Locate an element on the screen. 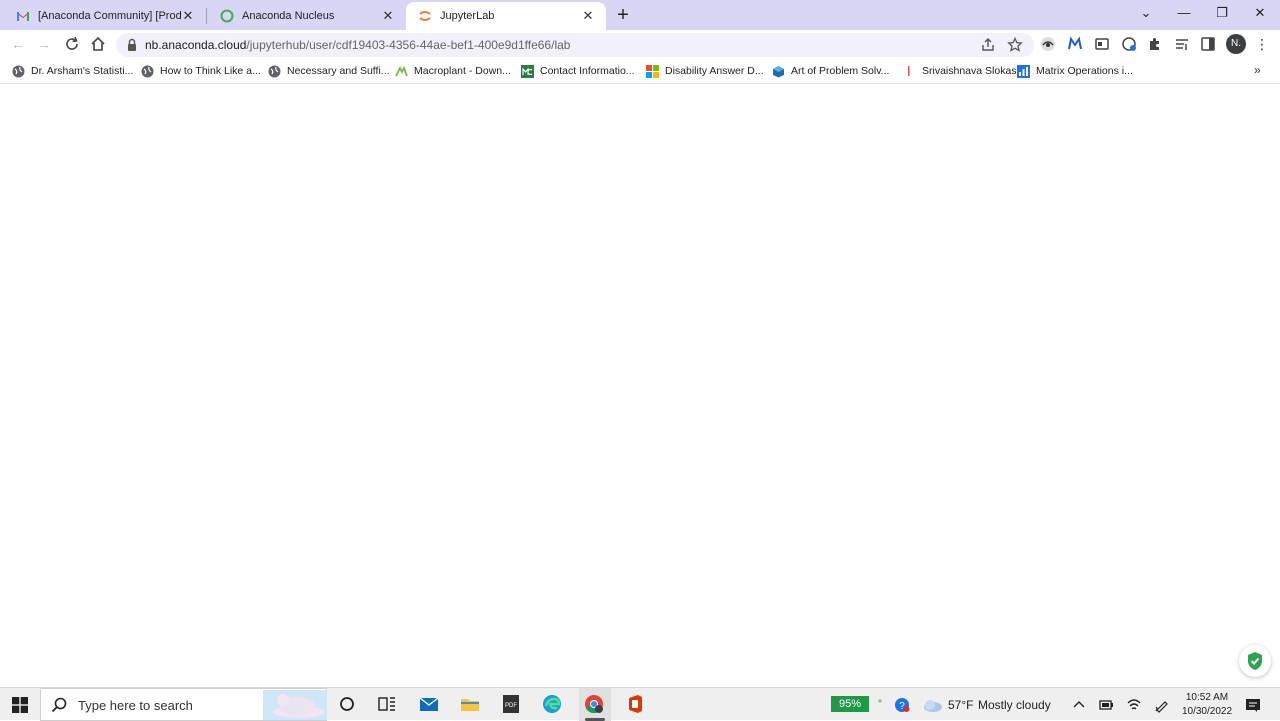 The image size is (1280, 721). svg-text: PDF is located at coordinates (511, 706).